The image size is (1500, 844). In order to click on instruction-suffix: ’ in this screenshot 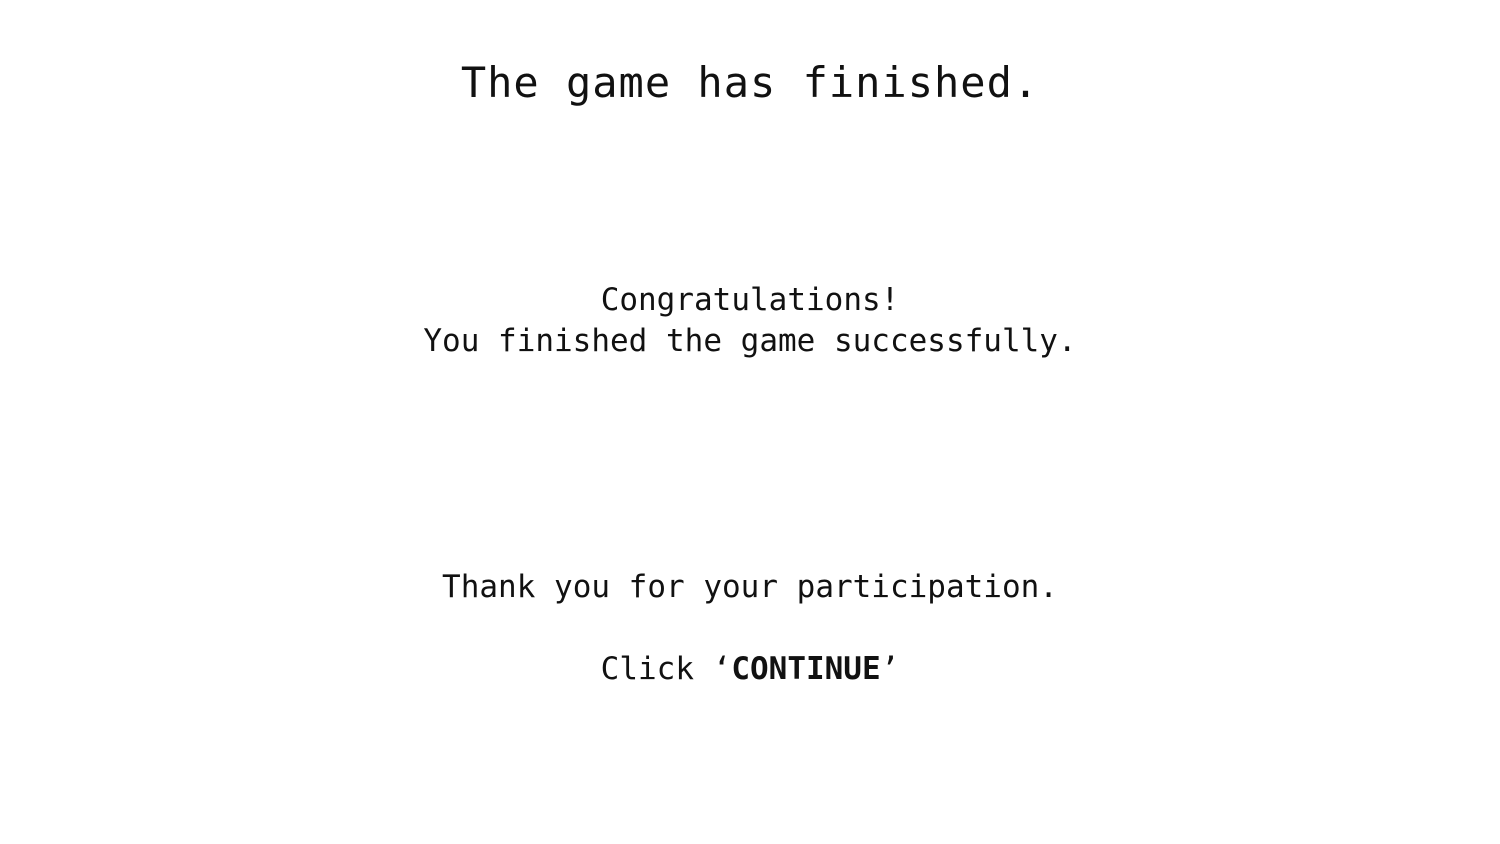, I will do `click(890, 669)`.